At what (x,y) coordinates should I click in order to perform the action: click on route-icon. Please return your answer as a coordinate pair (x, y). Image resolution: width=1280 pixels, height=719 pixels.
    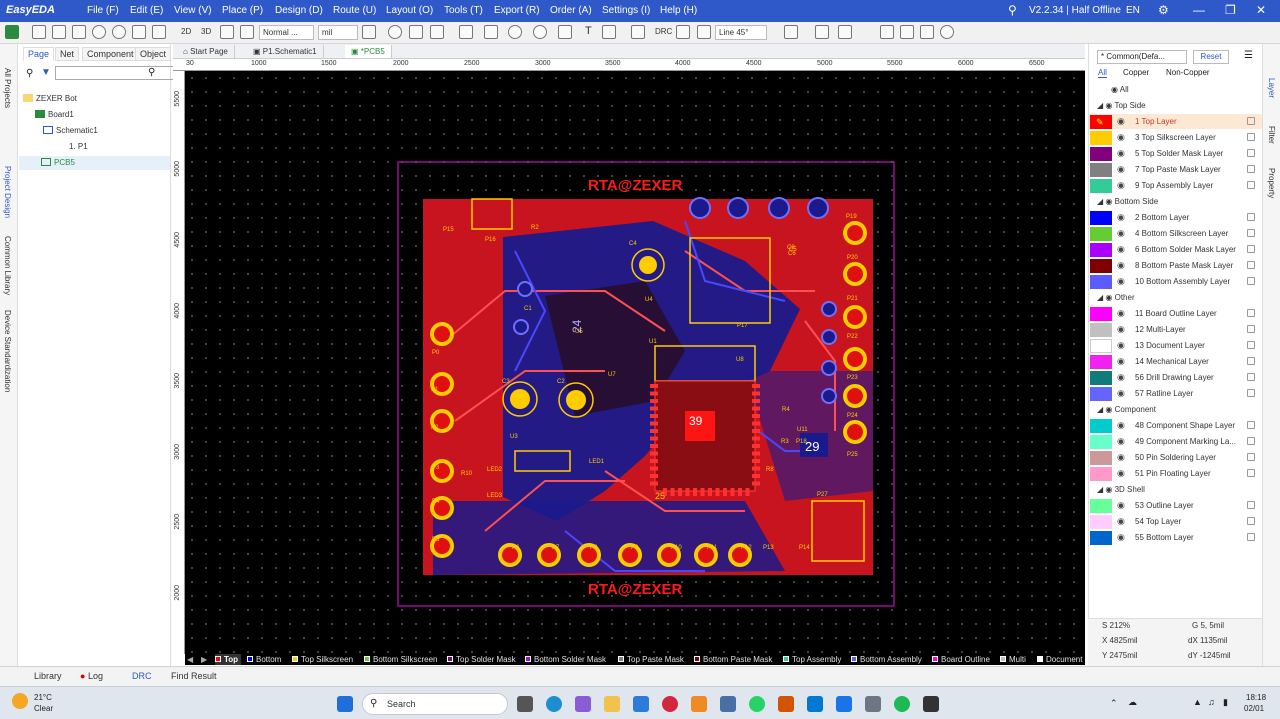
    Looking at the image, I should click on (638, 32).